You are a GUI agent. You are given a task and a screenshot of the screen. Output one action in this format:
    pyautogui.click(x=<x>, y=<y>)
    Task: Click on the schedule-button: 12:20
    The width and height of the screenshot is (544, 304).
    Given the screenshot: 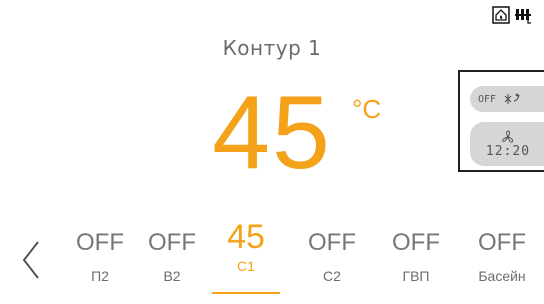 What is the action you would take?
    pyautogui.click(x=507, y=144)
    